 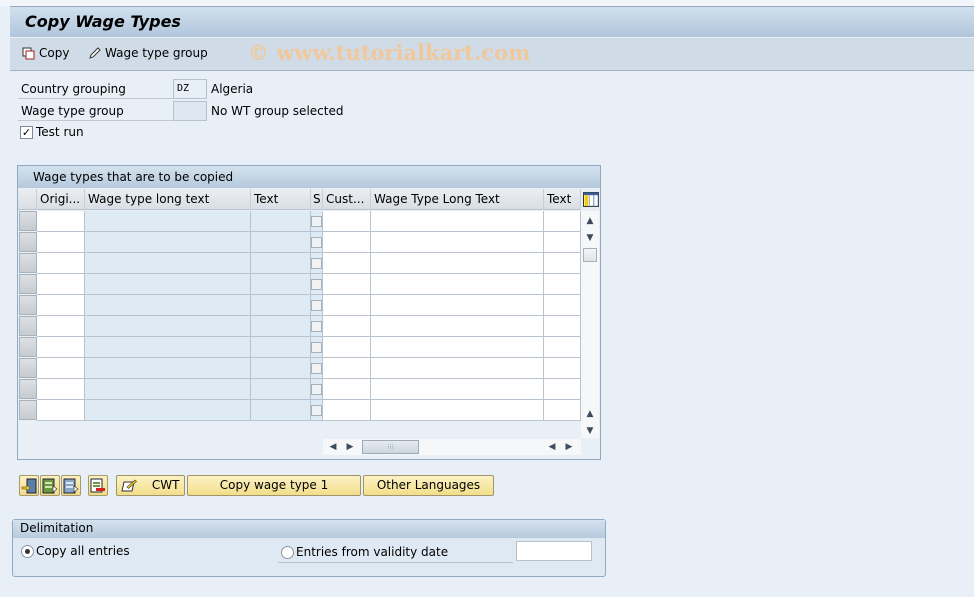 What do you see at coordinates (552, 447) in the screenshot?
I see `scroll-left-end-icon: ◀` at bounding box center [552, 447].